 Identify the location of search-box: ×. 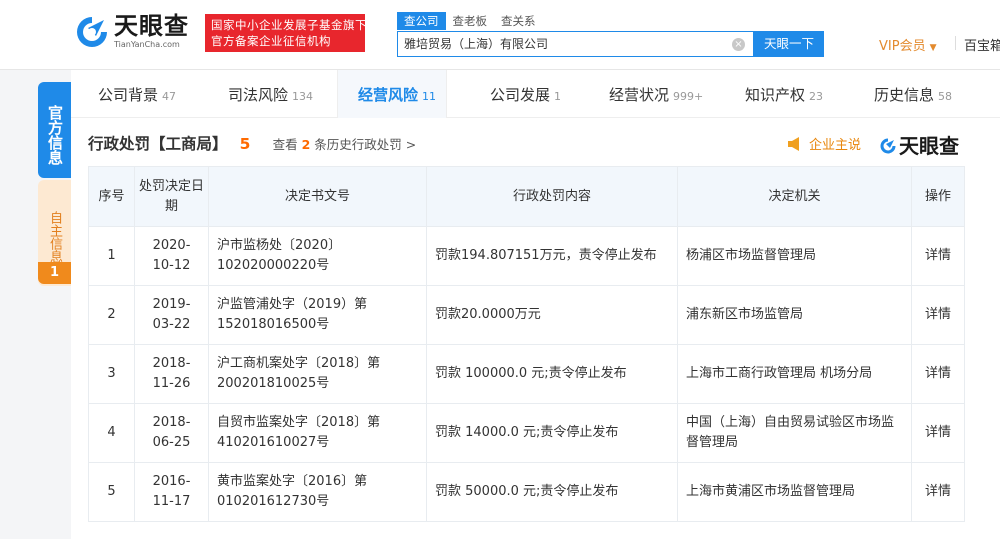
(575, 44).